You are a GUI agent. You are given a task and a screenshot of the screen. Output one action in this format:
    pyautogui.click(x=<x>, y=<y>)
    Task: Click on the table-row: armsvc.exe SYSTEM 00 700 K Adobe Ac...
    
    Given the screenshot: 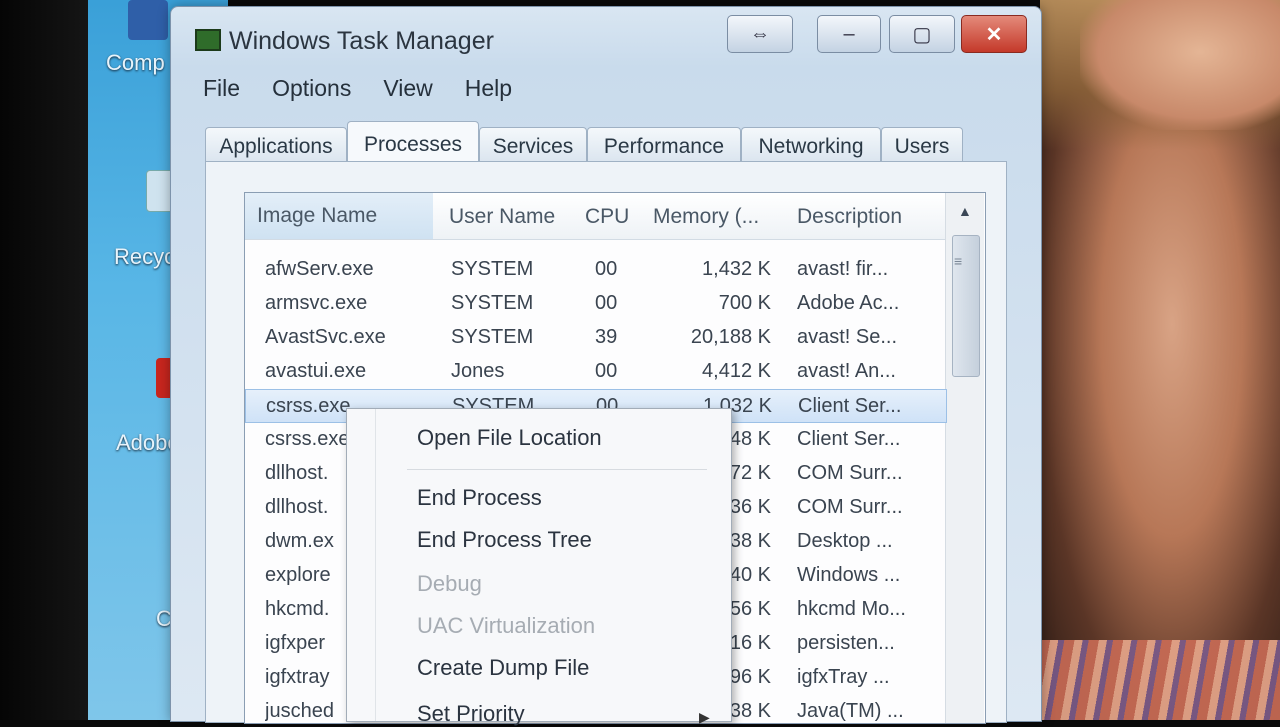 What is the action you would take?
    pyautogui.click(x=595, y=303)
    